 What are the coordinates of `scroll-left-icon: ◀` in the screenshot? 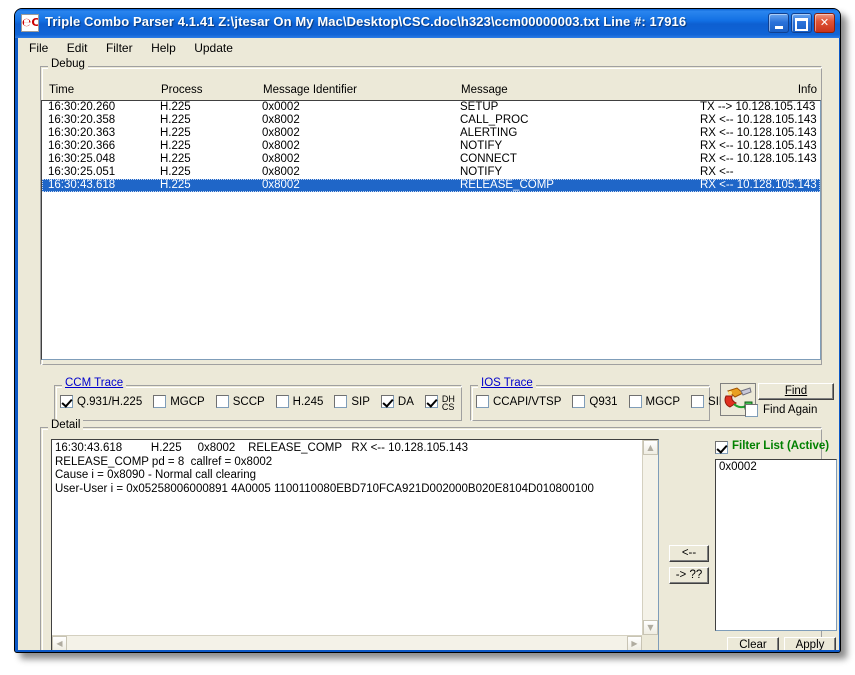 It's located at (59, 643).